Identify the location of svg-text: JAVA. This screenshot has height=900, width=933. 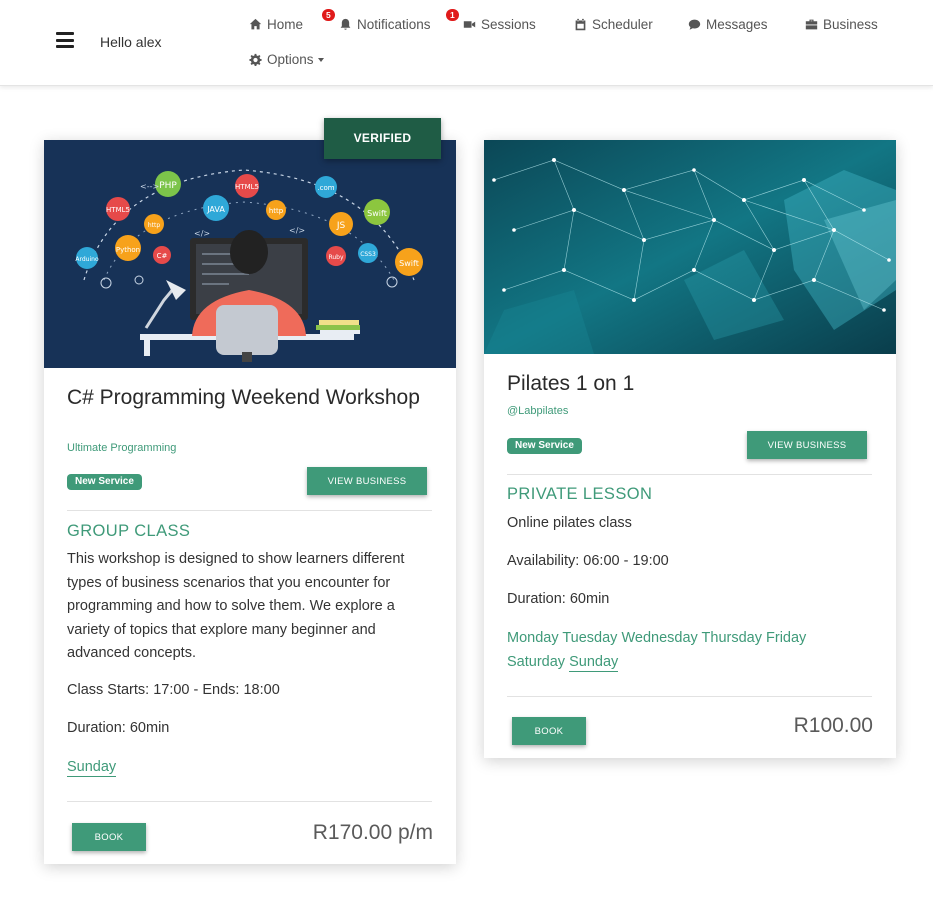
(215, 209).